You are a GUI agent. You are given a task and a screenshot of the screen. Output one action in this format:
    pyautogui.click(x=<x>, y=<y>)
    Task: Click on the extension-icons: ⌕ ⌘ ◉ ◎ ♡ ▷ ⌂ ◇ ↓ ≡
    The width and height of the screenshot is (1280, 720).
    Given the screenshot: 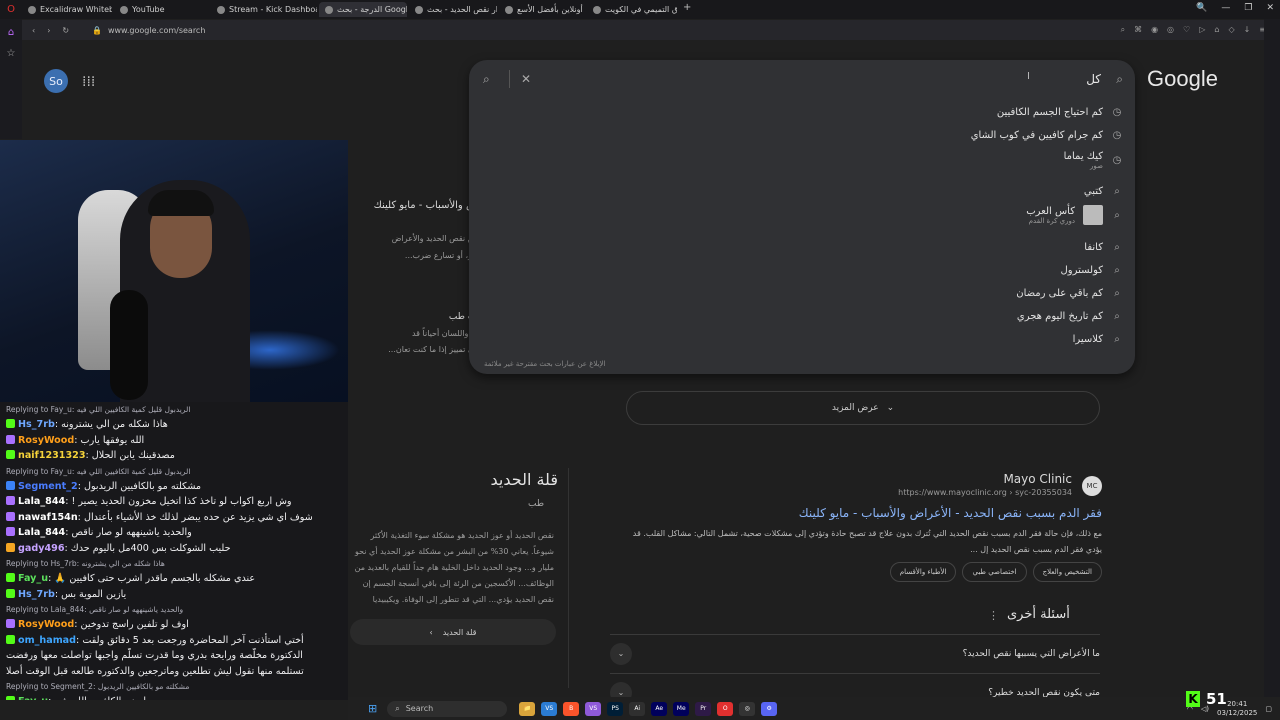 What is the action you would take?
    pyautogui.click(x=1200, y=30)
    